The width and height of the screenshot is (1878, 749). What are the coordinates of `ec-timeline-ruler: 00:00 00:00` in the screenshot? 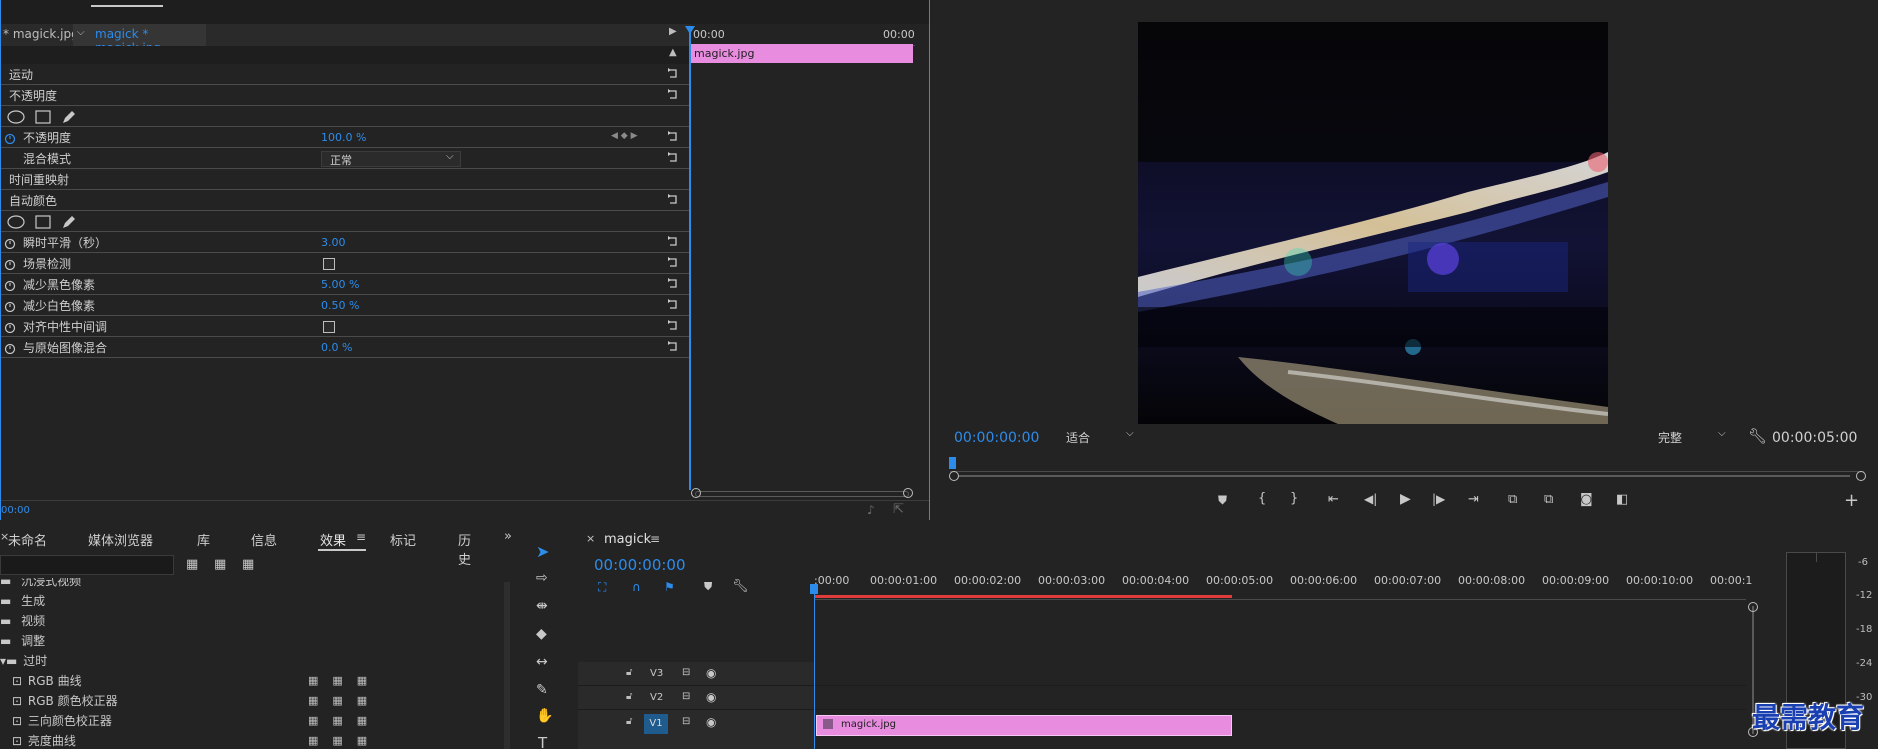 It's located at (803, 35).